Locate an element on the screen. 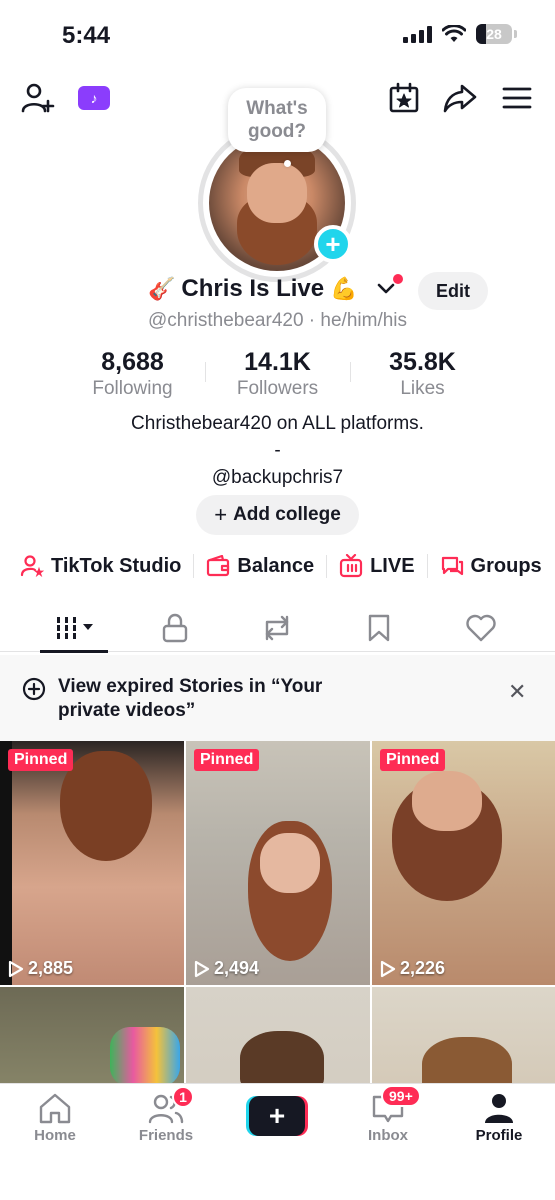 Image resolution: width=555 pixels, height=1200 pixels. nav-label: Profile is located at coordinates (499, 1135).